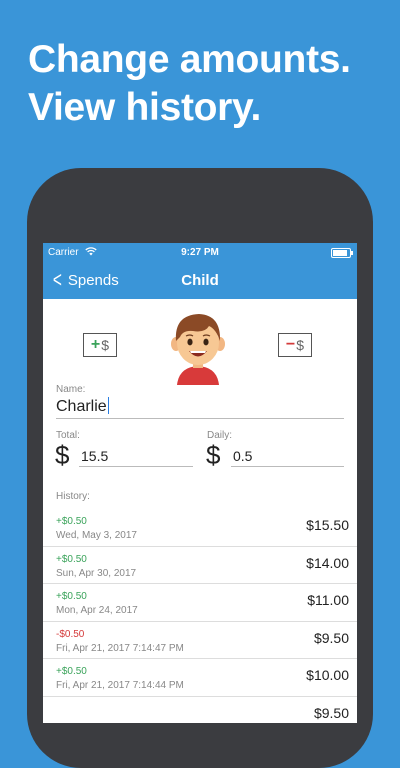 The width and height of the screenshot is (400, 768). Describe the element at coordinates (342, 253) in the screenshot. I see `battery-icon` at that location.